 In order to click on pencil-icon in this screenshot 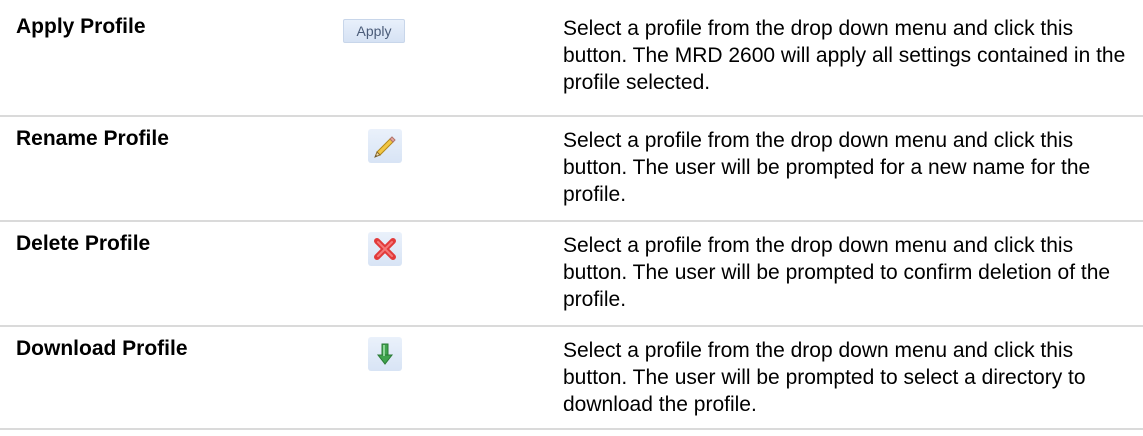, I will do `click(385, 146)`.